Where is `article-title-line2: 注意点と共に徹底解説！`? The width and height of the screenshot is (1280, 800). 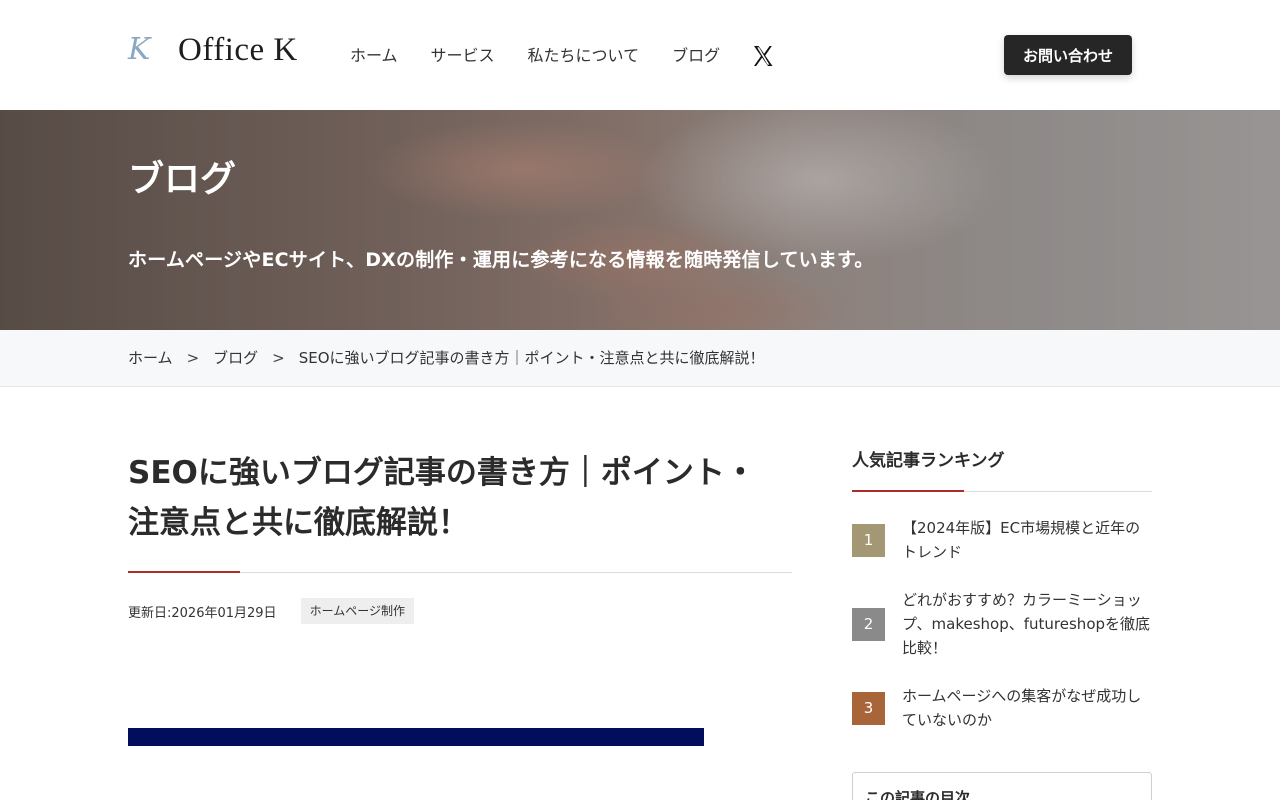 article-title-line2: 注意点と共に徹底解説！ is located at coordinates (298, 523).